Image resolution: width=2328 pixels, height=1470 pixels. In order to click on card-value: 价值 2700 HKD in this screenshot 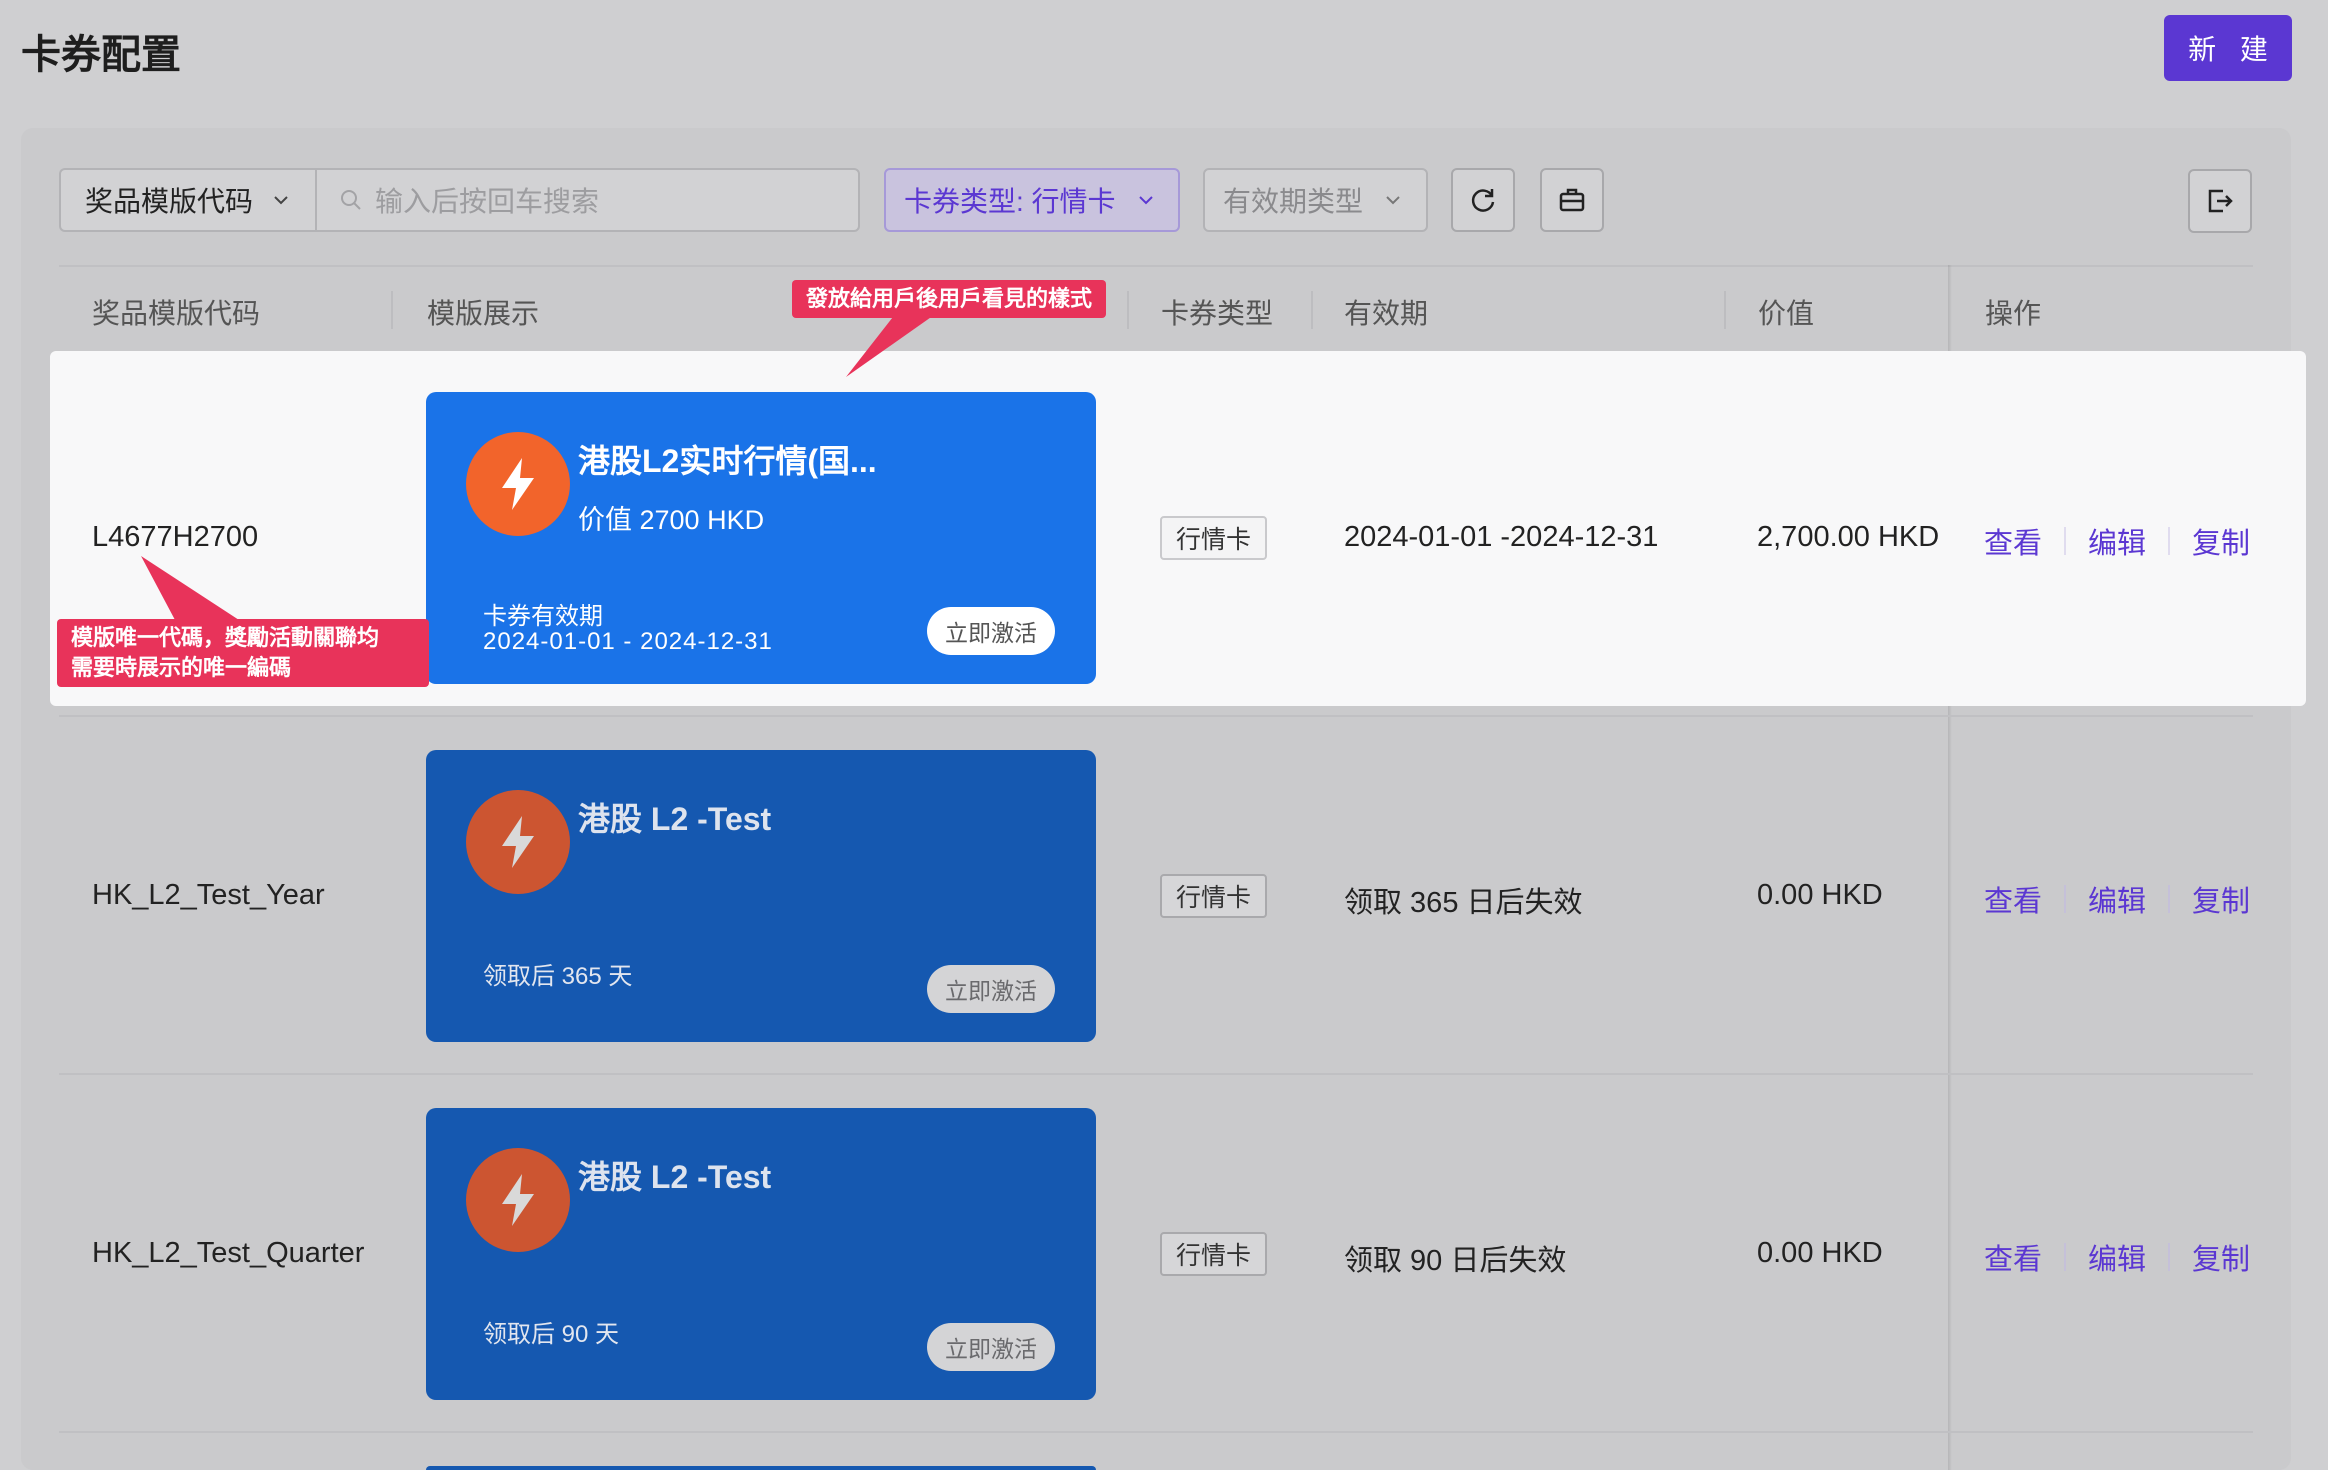, I will do `click(671, 520)`.